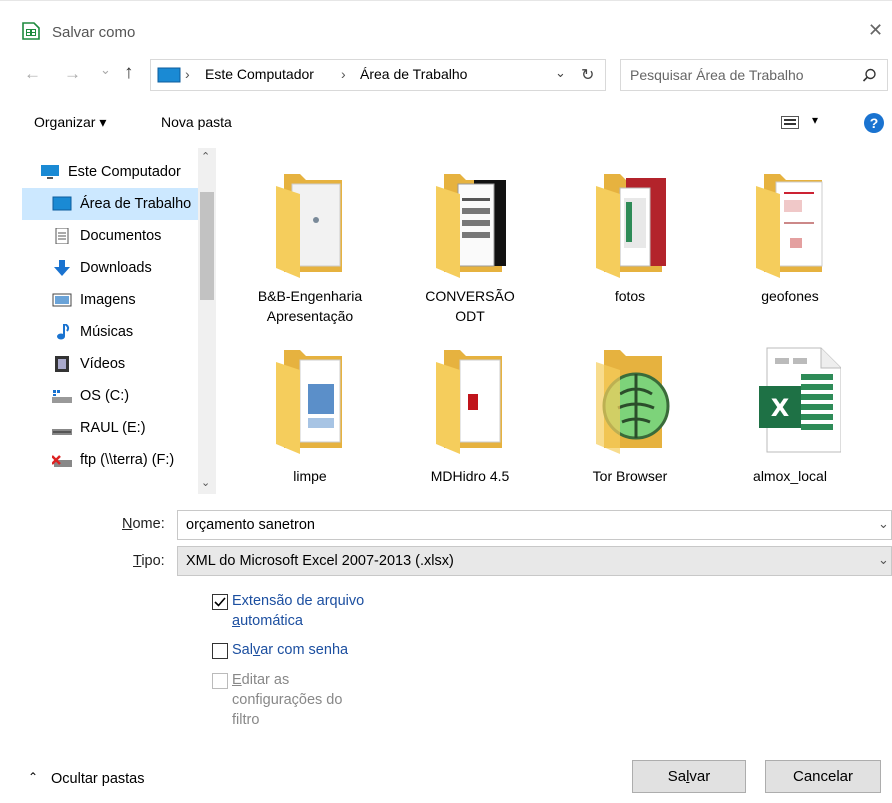 This screenshot has height=803, width=892. Describe the element at coordinates (883, 524) in the screenshot. I see `name-dropdown-icon: ⌄` at that location.